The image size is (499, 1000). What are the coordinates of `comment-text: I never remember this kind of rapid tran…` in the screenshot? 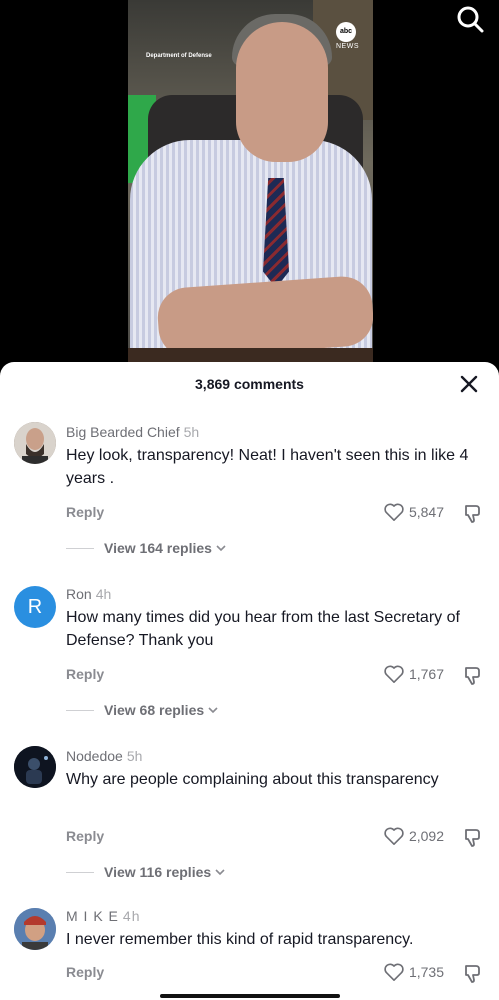 It's located at (240, 939).